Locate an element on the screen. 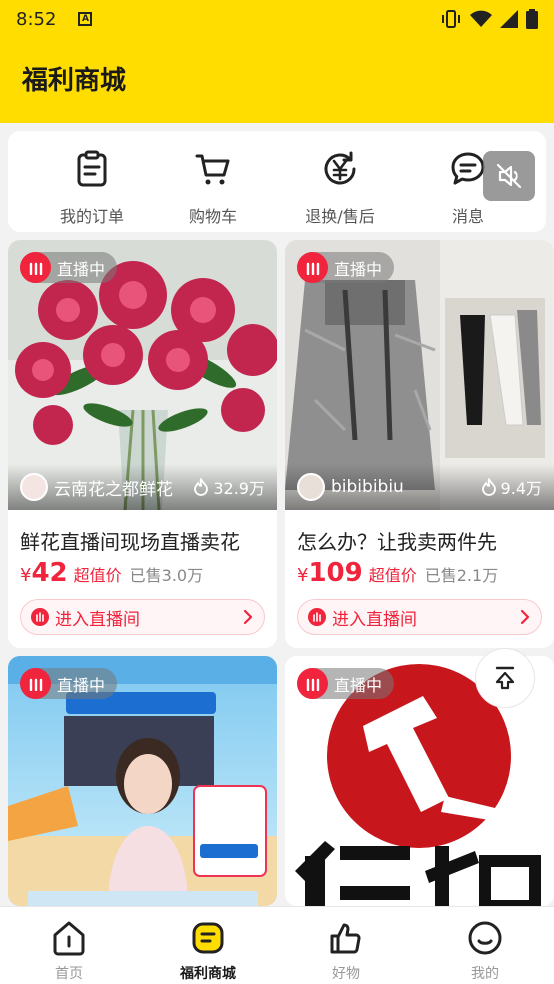  yen-refund-icon is located at coordinates (340, 168).